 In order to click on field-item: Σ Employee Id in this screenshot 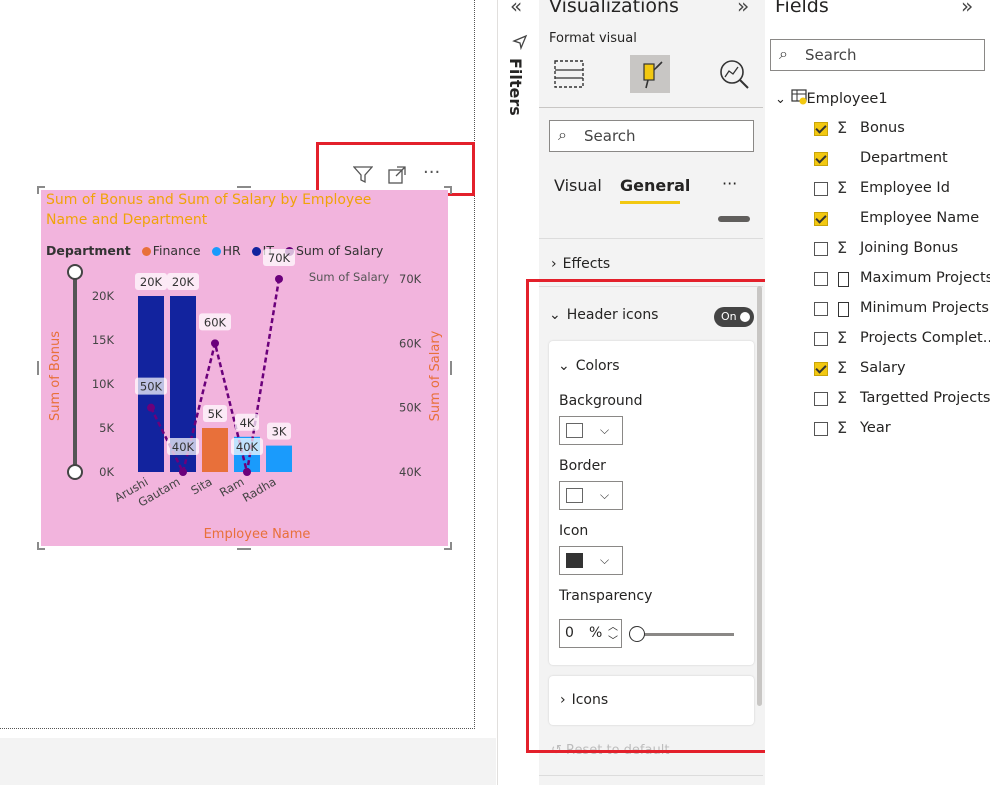, I will do `click(877, 191)`.